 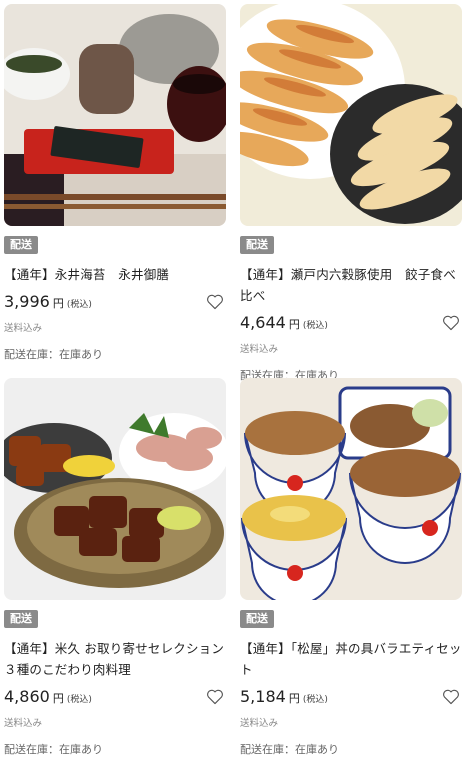 What do you see at coordinates (115, 659) in the screenshot?
I see `product-title: 【通年】米久 お取り寄せセレクション ３種のこだわり肉料理` at bounding box center [115, 659].